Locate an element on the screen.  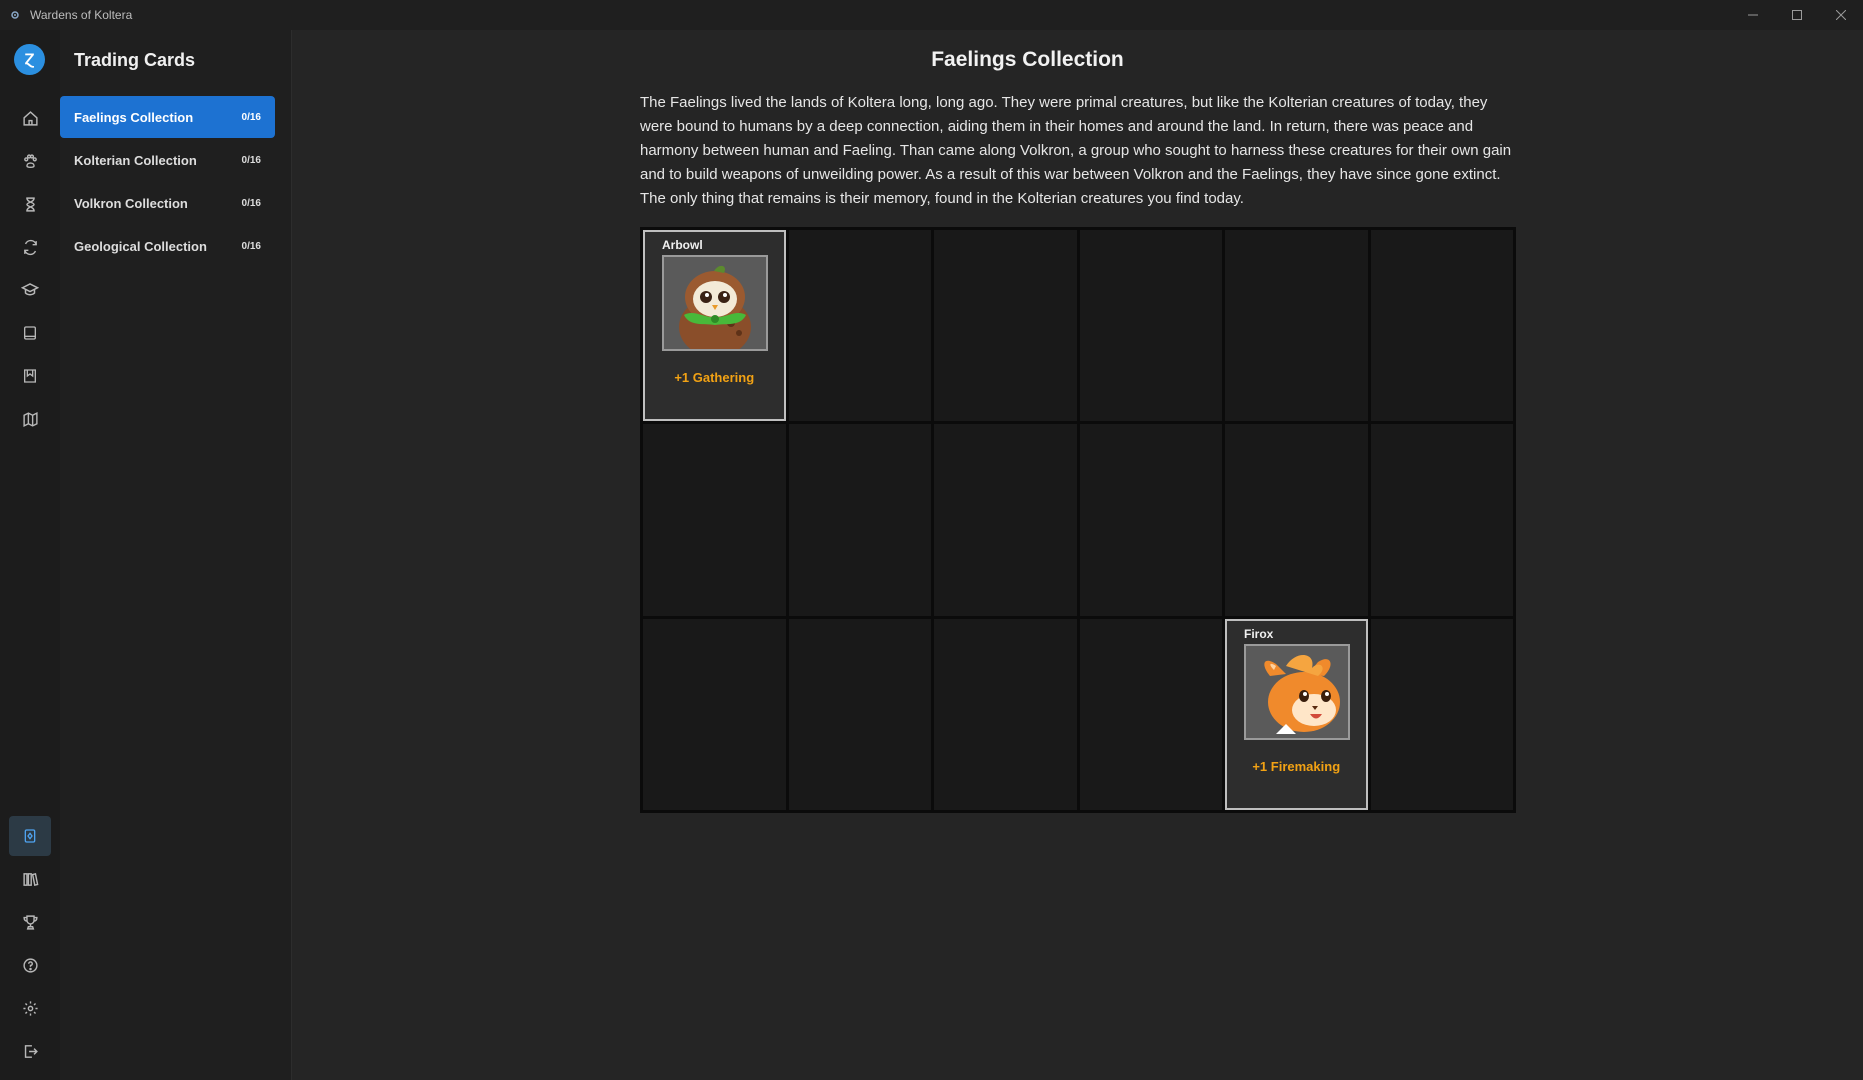
card-name: Firox is located at coordinates (1259, 633).